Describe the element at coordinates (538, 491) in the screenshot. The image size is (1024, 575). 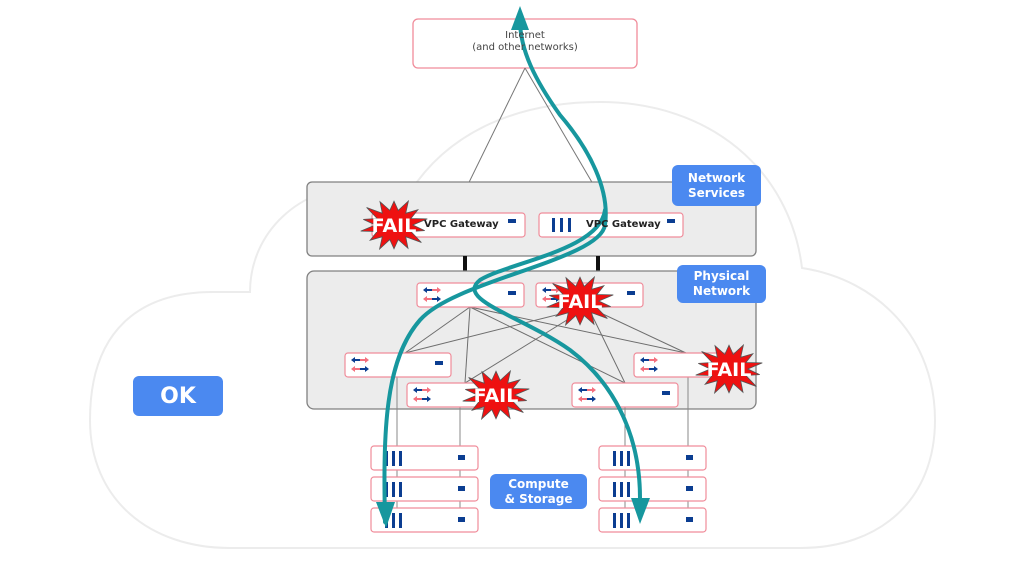
I see `compute-storage-label: Compute & Storage` at that location.